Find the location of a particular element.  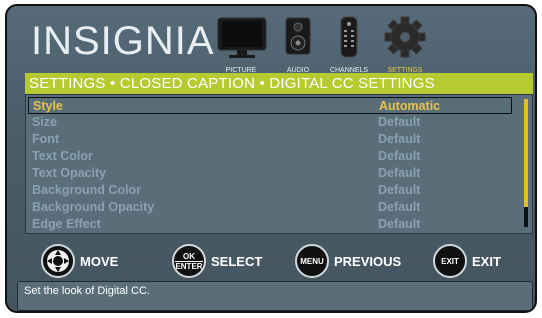

button-text: MENU is located at coordinates (312, 261).